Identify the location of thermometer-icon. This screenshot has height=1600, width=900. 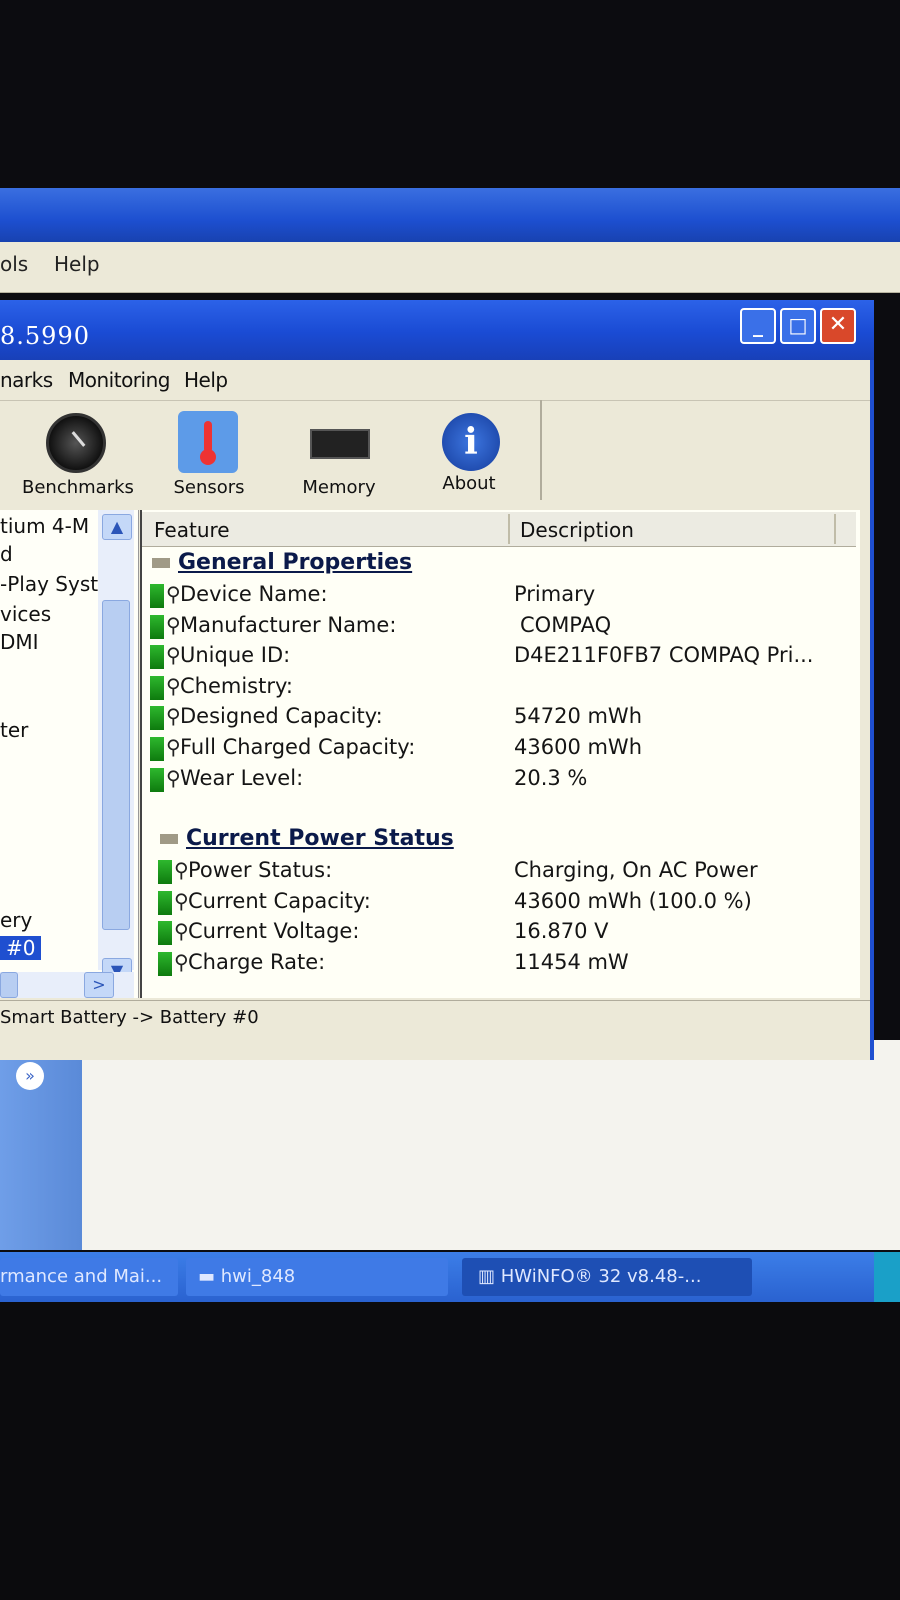
(208, 442).